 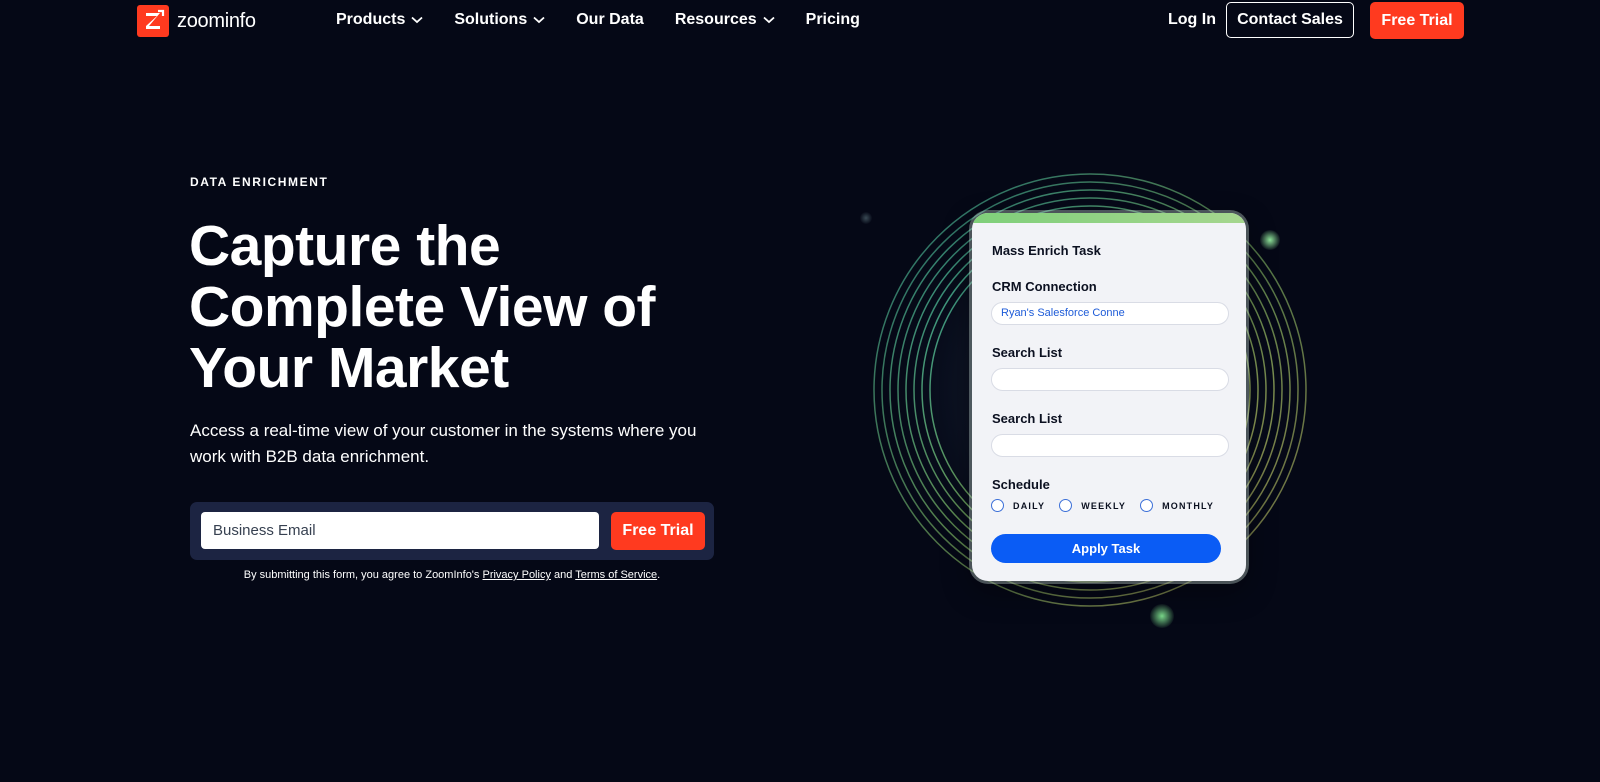 I want to click on schedule-option-weekly: WEEKLY, so click(x=1092, y=505).